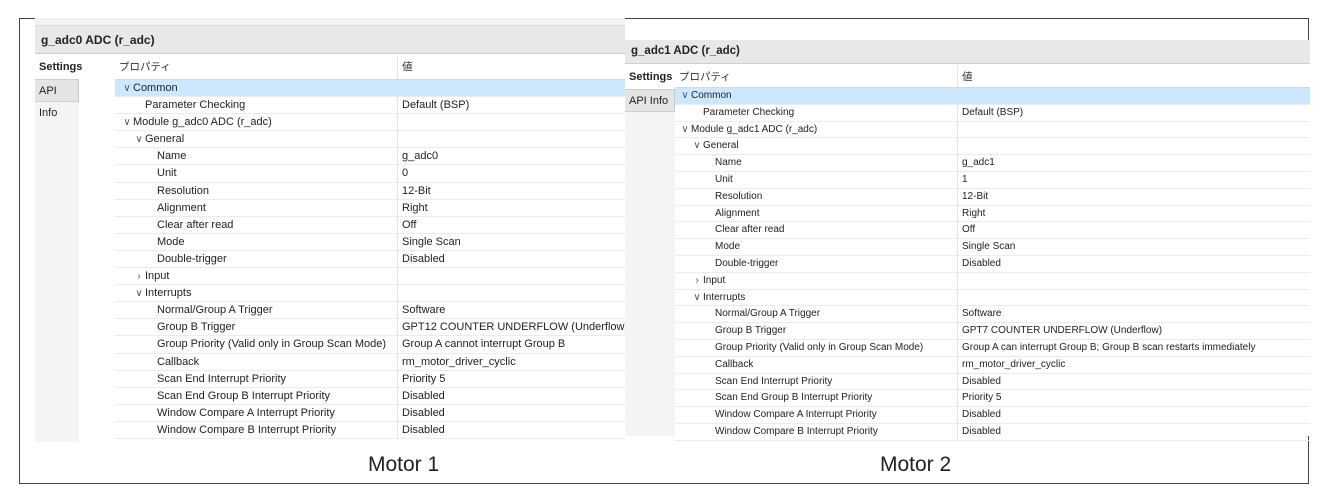 Image resolution: width=1325 pixels, height=488 pixels. What do you see at coordinates (511, 173) in the screenshot?
I see `property-value-cell: 0` at bounding box center [511, 173].